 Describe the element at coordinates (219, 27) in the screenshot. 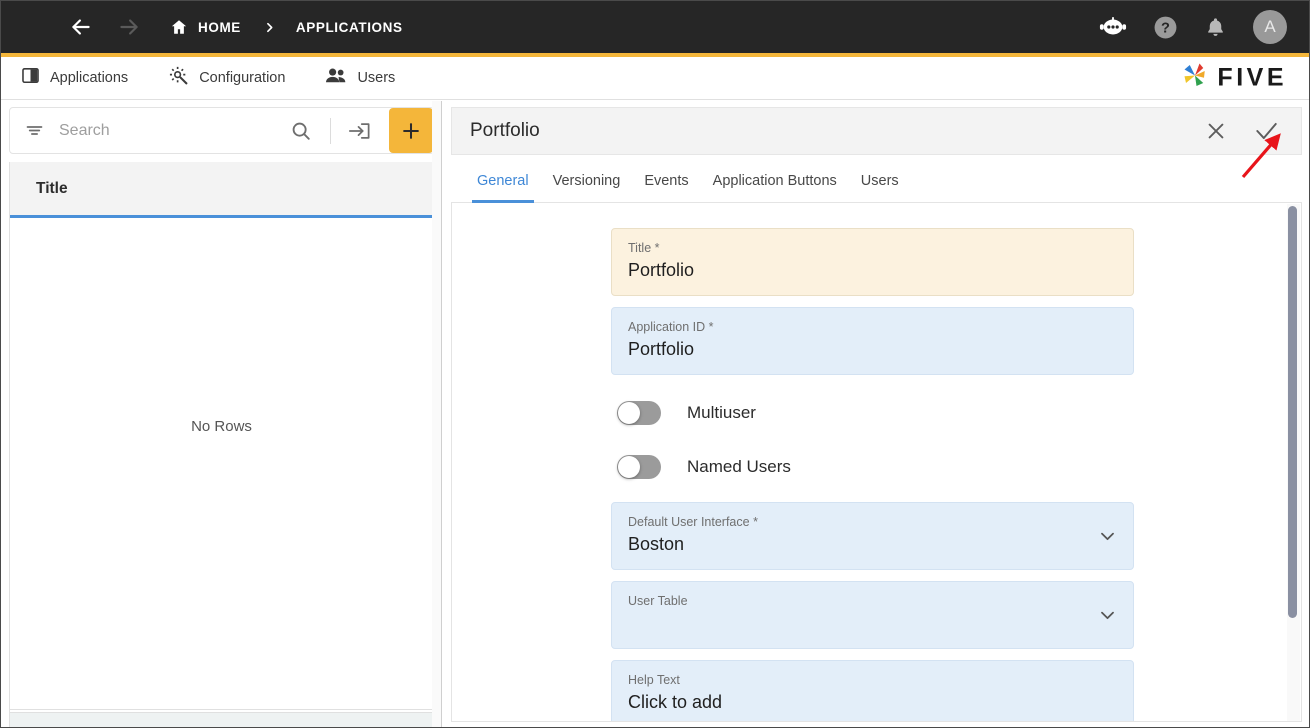

I see `breadcrumb-item-home: HOME` at that location.